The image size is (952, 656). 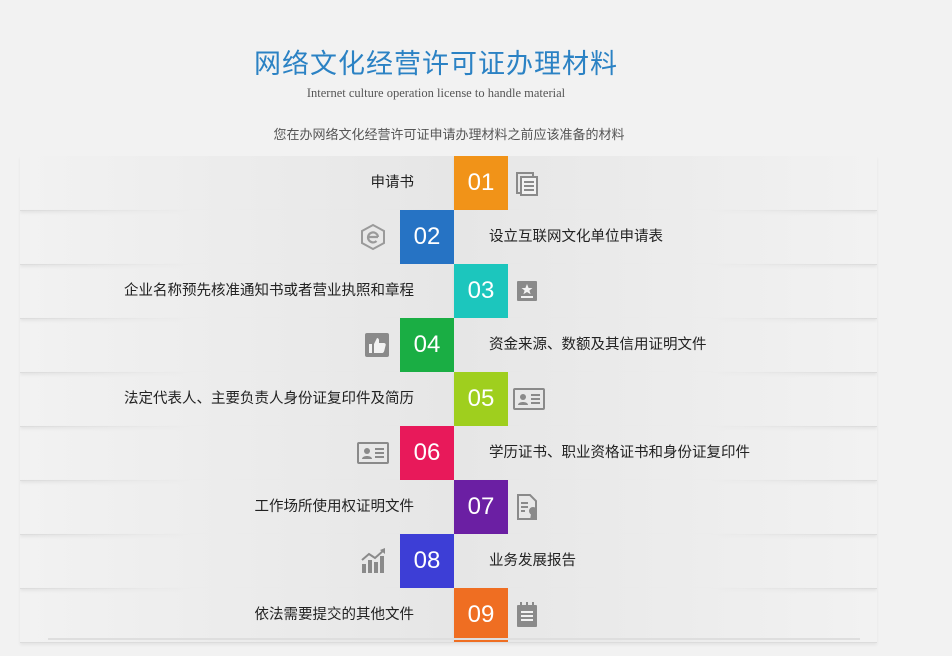 I want to click on e-logo-icon, so click(x=373, y=237).